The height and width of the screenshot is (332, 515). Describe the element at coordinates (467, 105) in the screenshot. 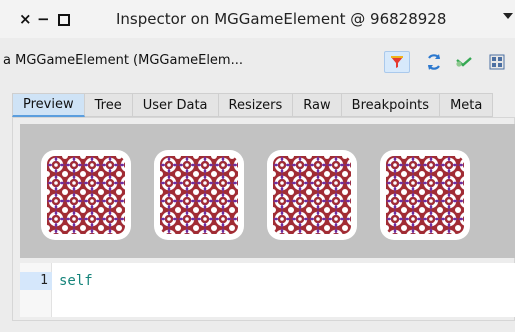

I see `tab-meta: Meta` at that location.